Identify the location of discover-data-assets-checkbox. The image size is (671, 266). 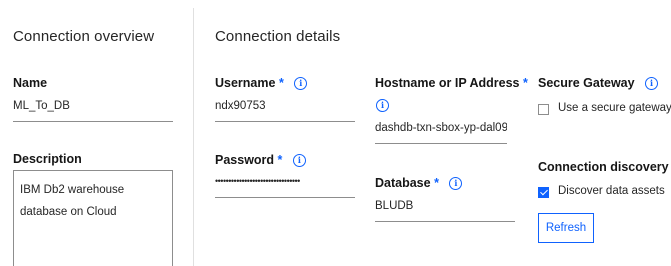
(543, 192).